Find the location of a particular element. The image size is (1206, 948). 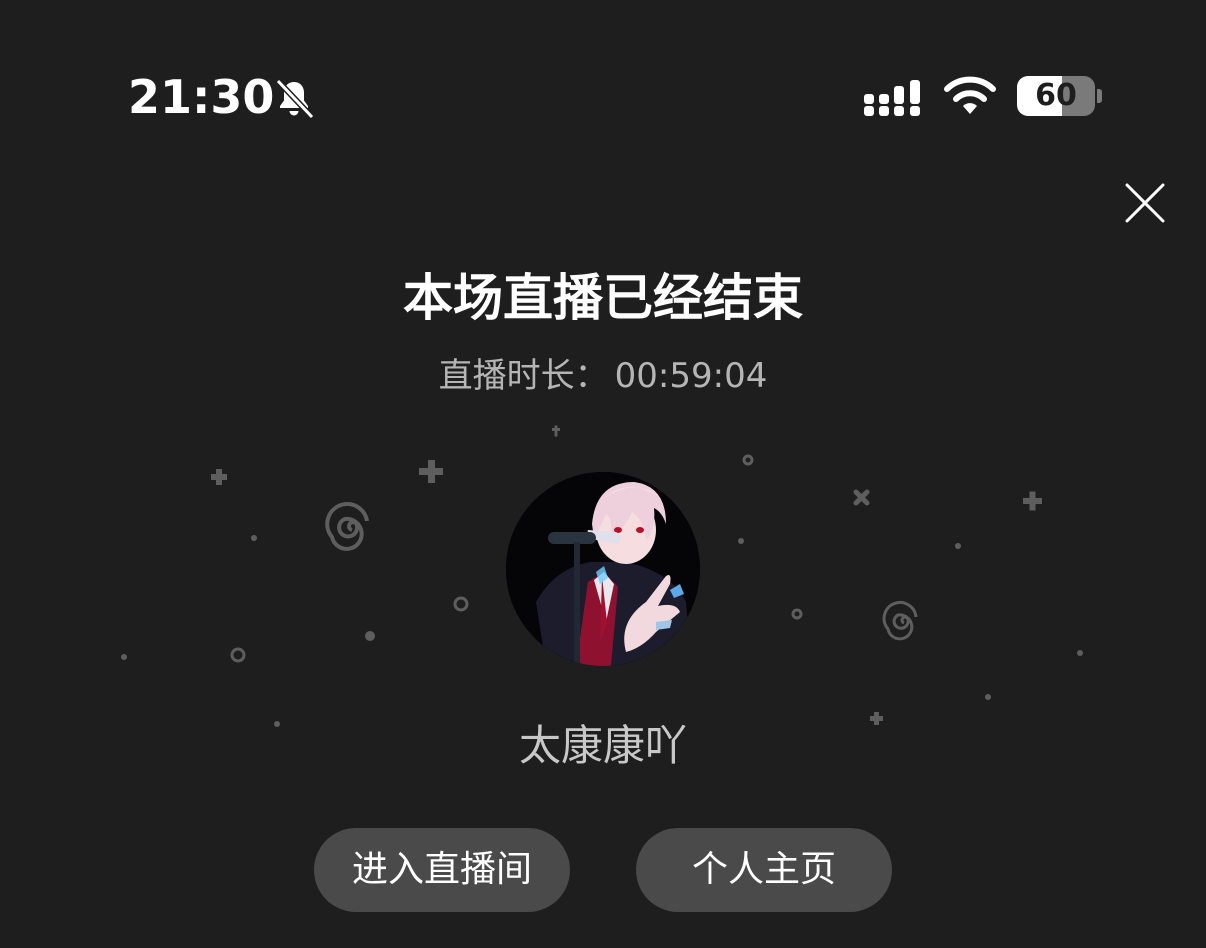

avatar is located at coordinates (603, 569).